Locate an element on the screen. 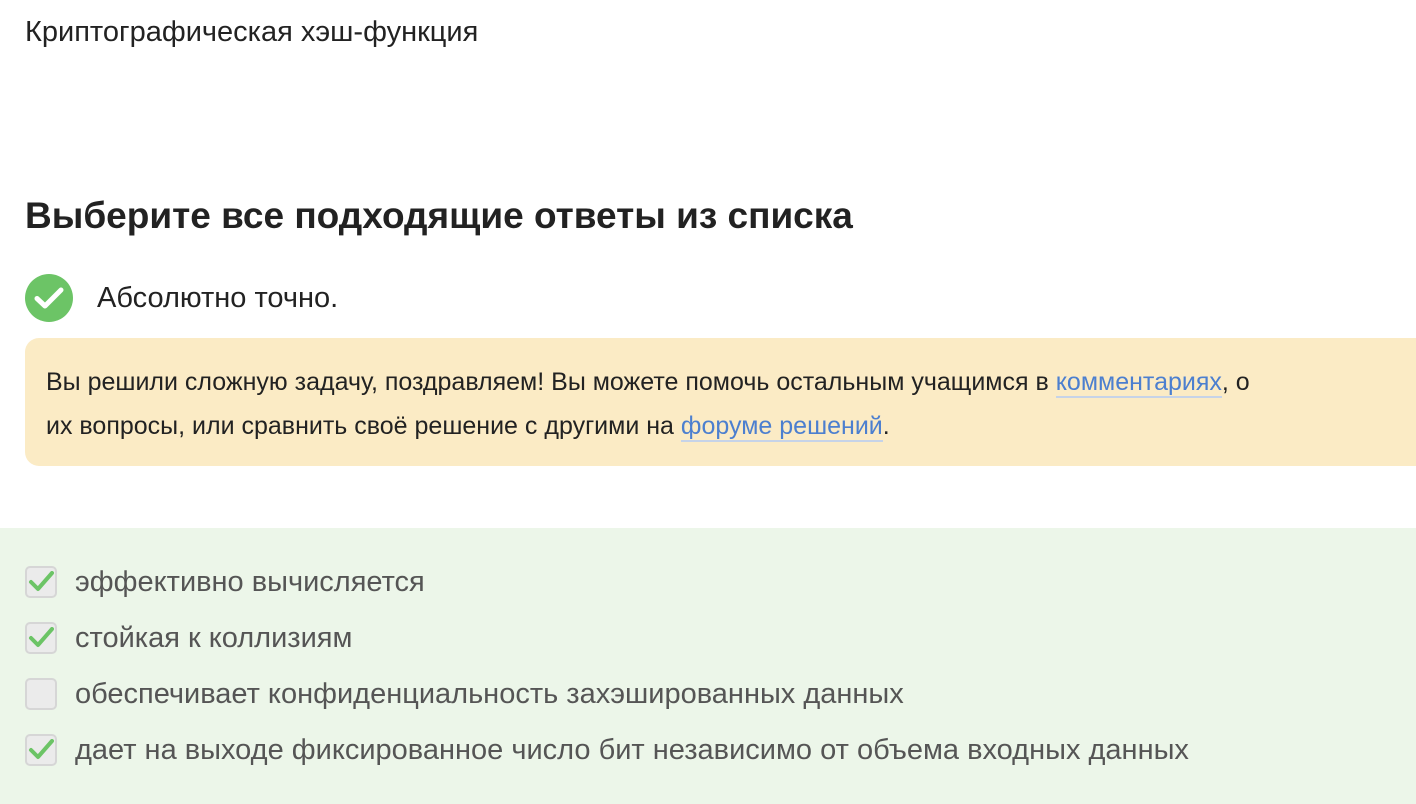 The image size is (1416, 804). checkbox-unchecked is located at coordinates (41, 694).